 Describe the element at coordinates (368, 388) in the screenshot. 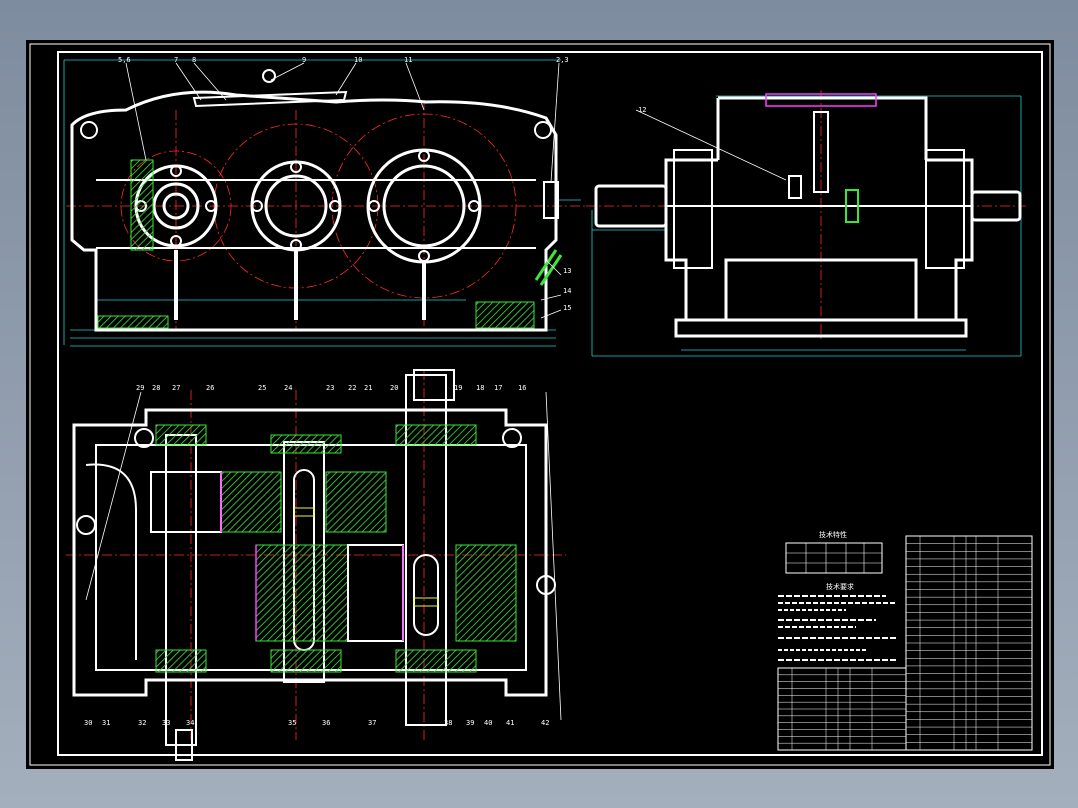

I see `plan-view-balloon: 21` at that location.